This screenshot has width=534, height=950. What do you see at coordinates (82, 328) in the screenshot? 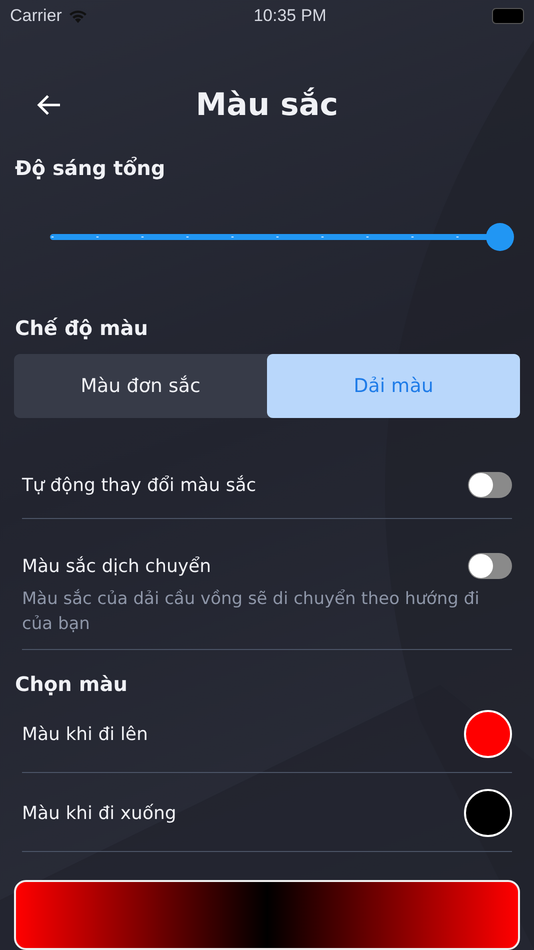
I see `section-title: Chế độ màu` at bounding box center [82, 328].